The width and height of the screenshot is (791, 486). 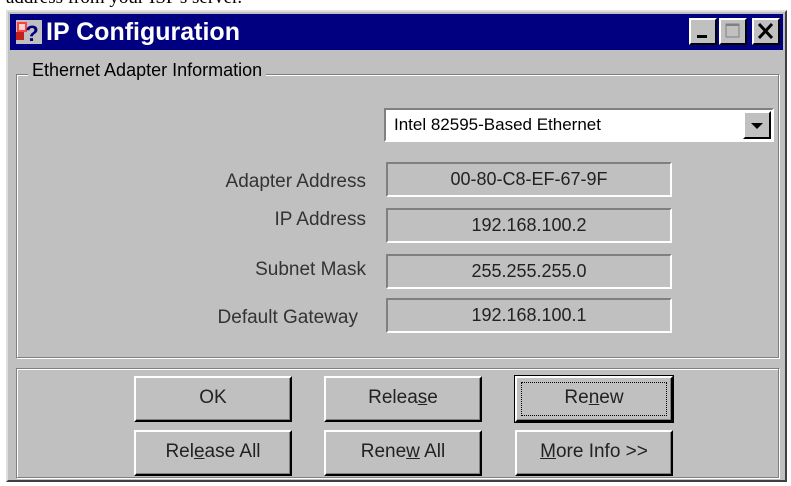 I want to click on maximize-button, so click(x=733, y=31).